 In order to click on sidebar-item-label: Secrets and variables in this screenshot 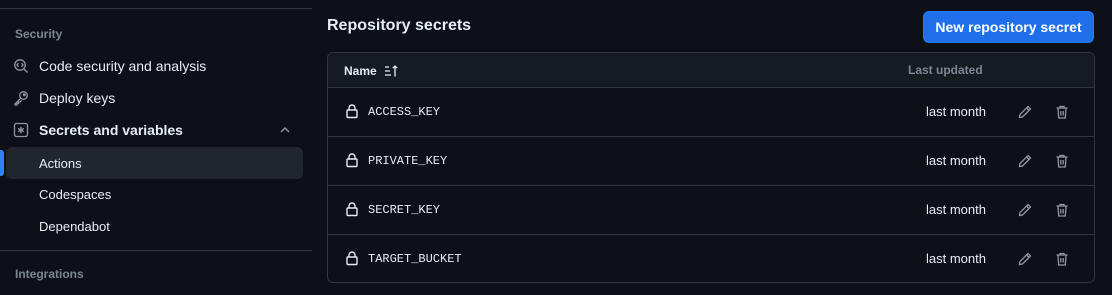, I will do `click(111, 130)`.